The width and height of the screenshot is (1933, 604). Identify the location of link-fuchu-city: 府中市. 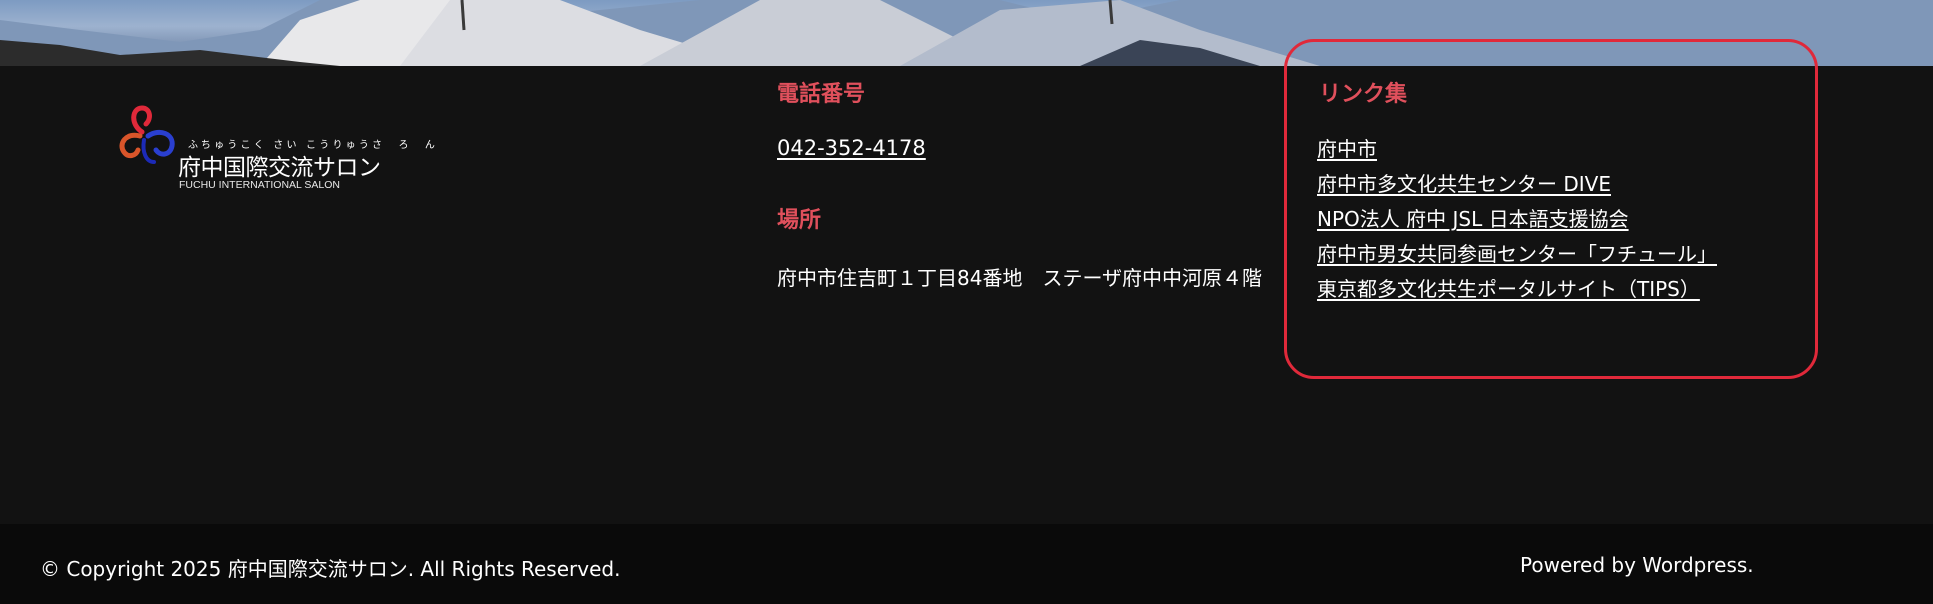
(1347, 149).